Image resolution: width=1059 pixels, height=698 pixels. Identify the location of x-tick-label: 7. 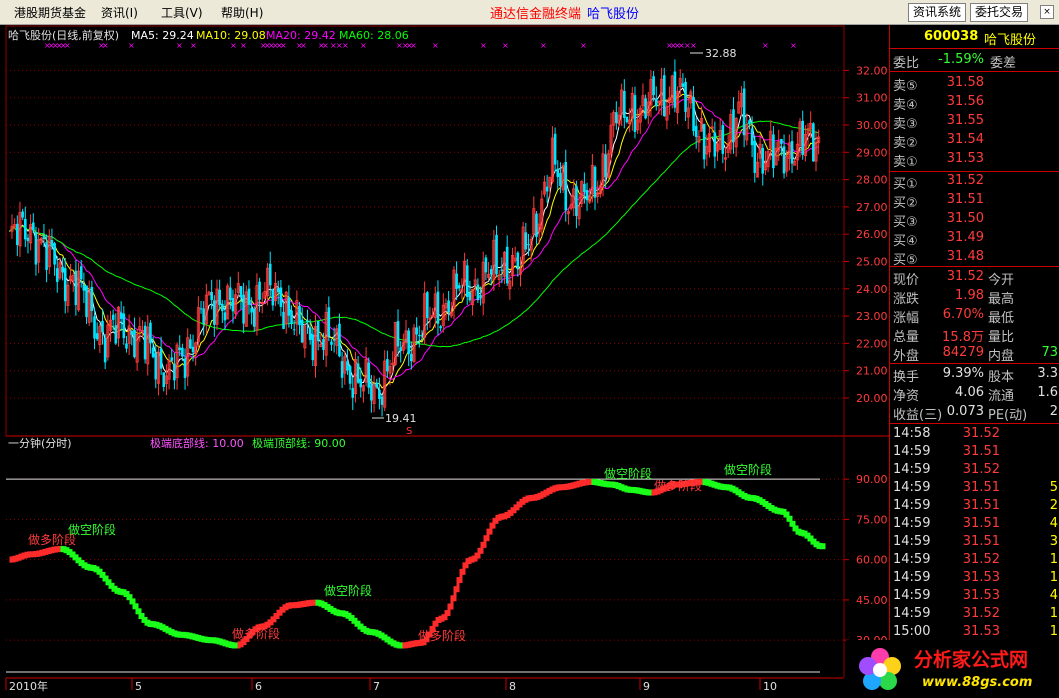
(376, 686).